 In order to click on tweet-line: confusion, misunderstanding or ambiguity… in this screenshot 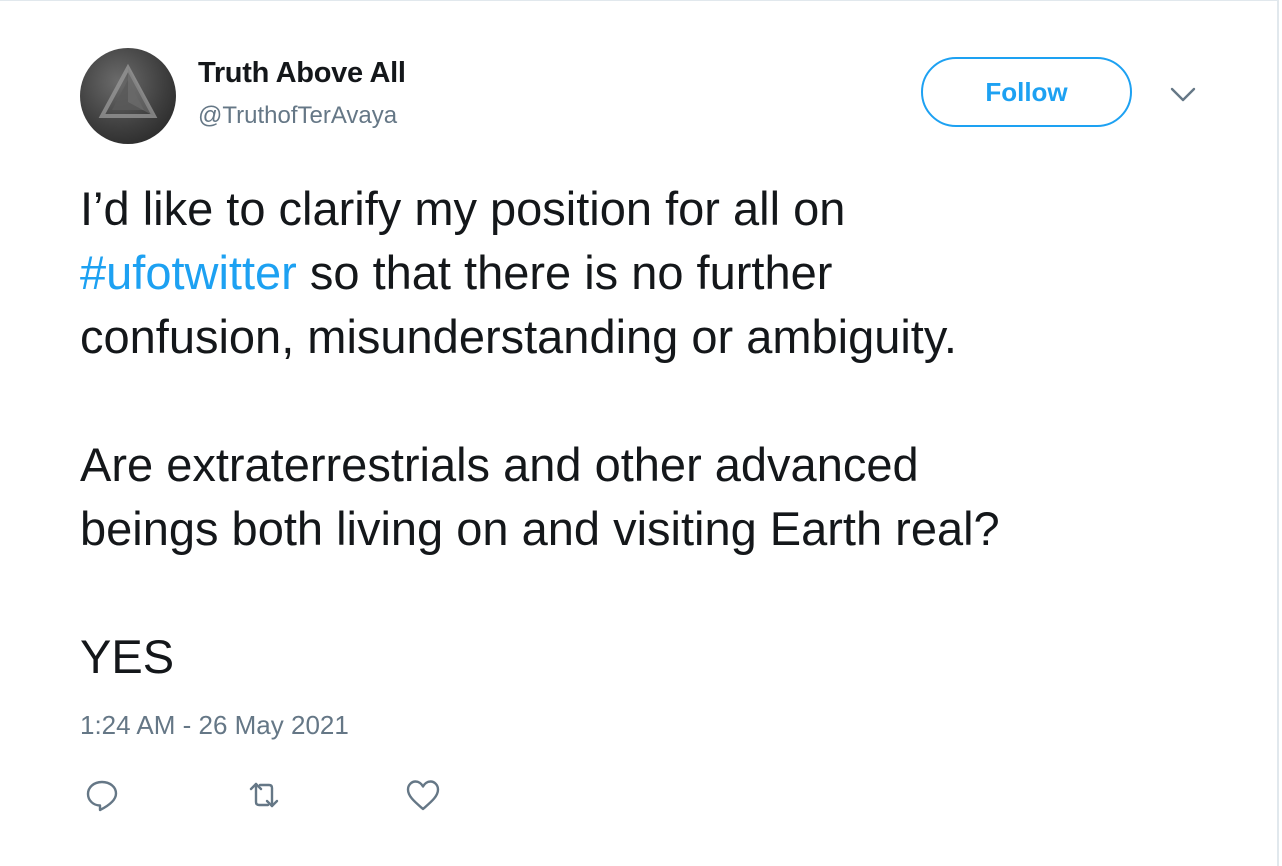, I will do `click(518, 336)`.